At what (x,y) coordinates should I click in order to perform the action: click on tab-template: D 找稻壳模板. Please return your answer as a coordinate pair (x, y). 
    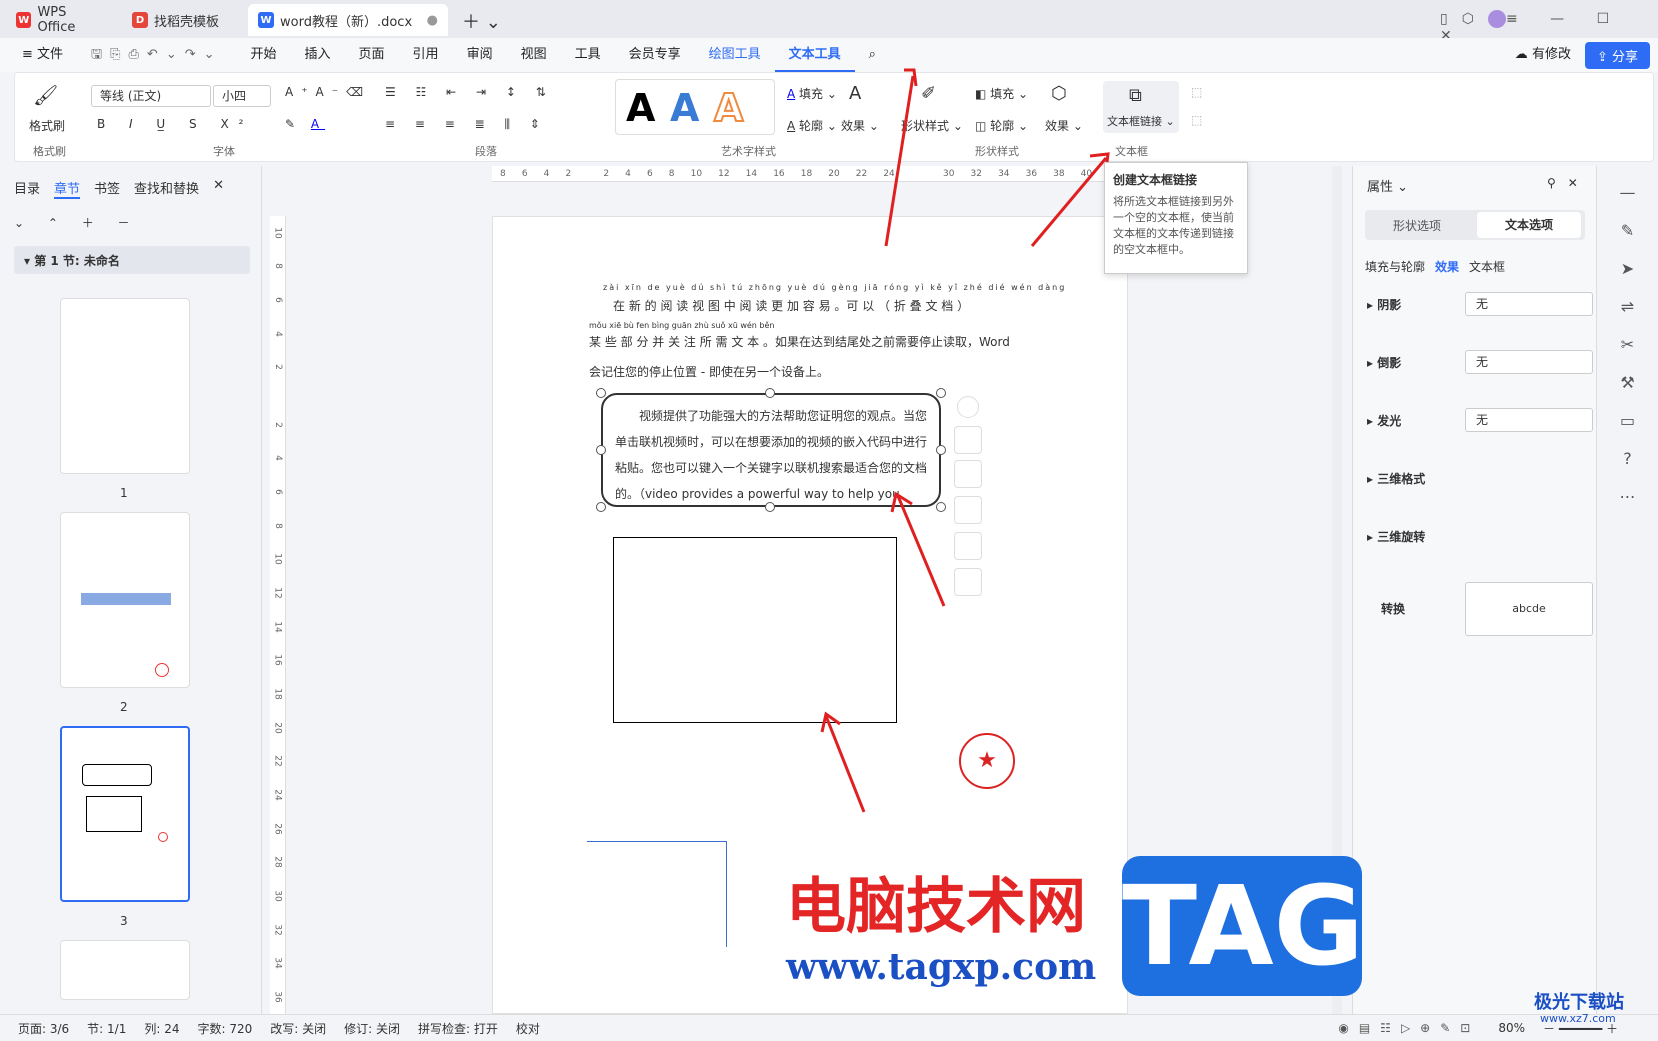
    Looking at the image, I should click on (182, 20).